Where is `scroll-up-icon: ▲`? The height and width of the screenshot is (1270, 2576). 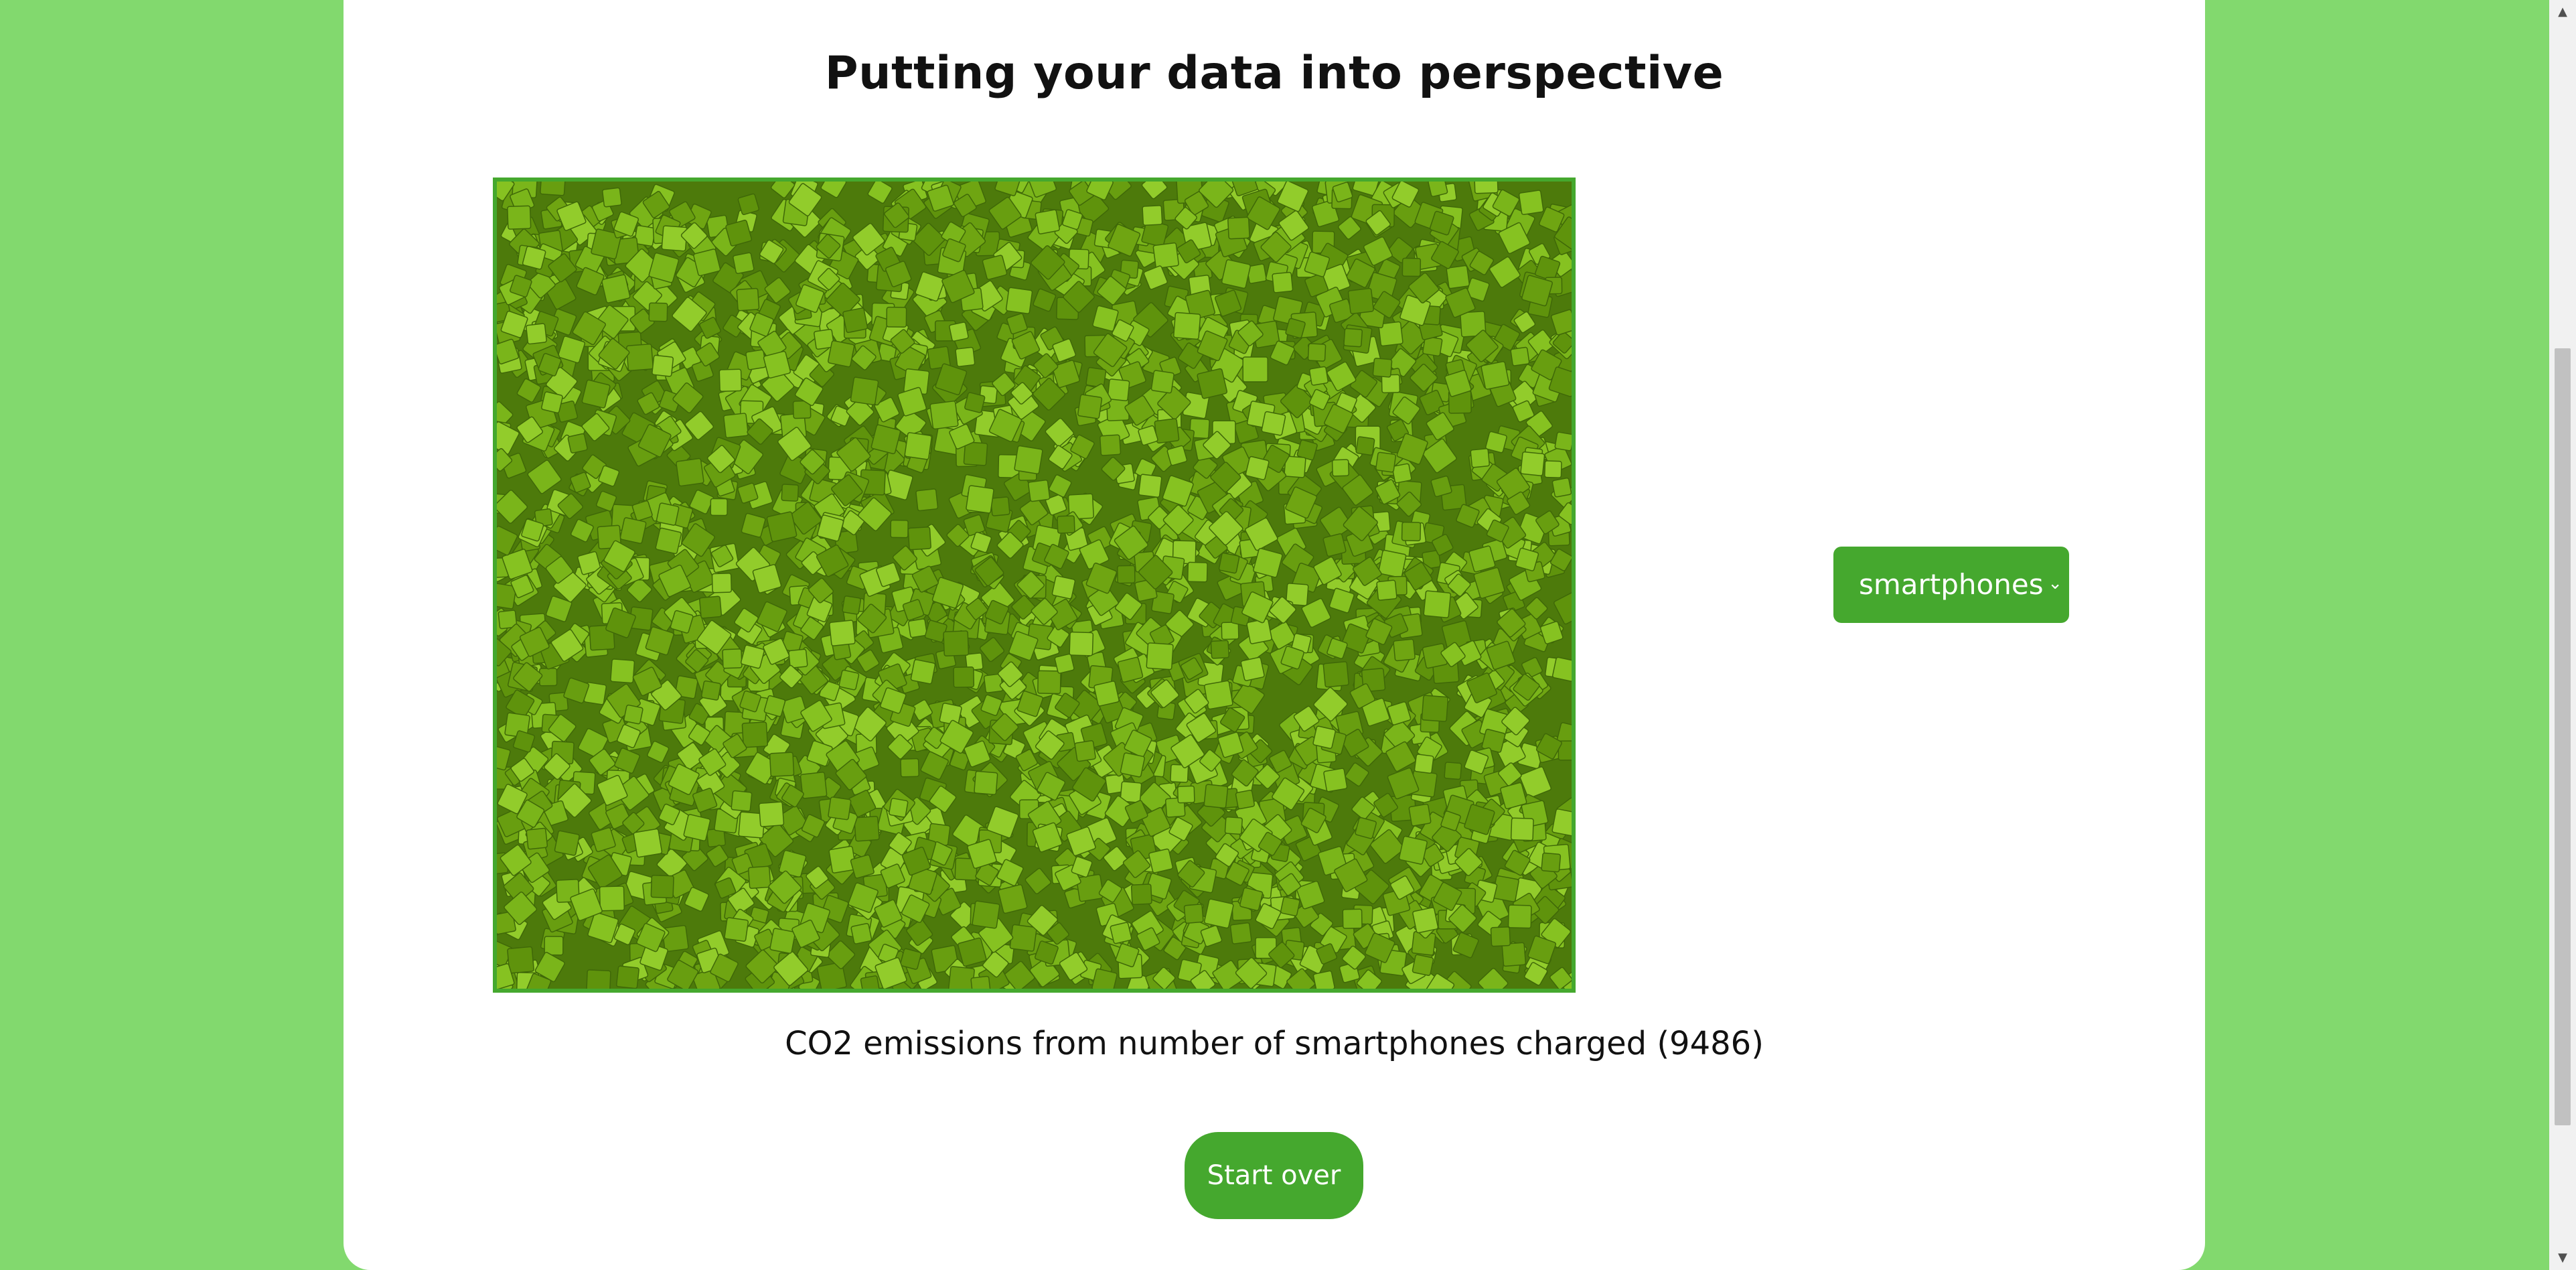 scroll-up-icon: ▲ is located at coordinates (2562, 12).